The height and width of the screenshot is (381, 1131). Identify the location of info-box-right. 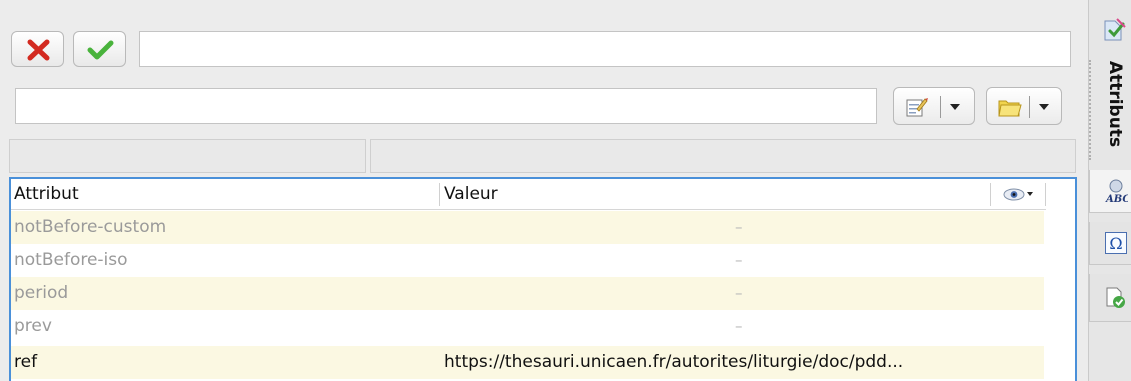
(723, 156).